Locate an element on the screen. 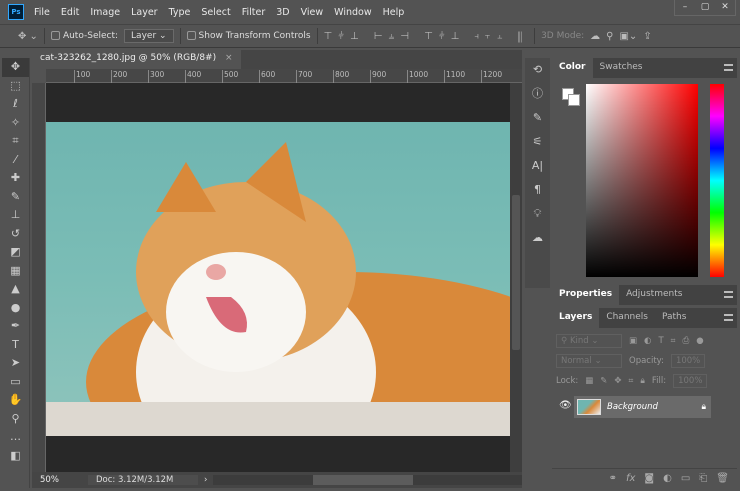 This screenshot has width=740, height=491. brush-tool-icon: ✎ is located at coordinates (15, 197).